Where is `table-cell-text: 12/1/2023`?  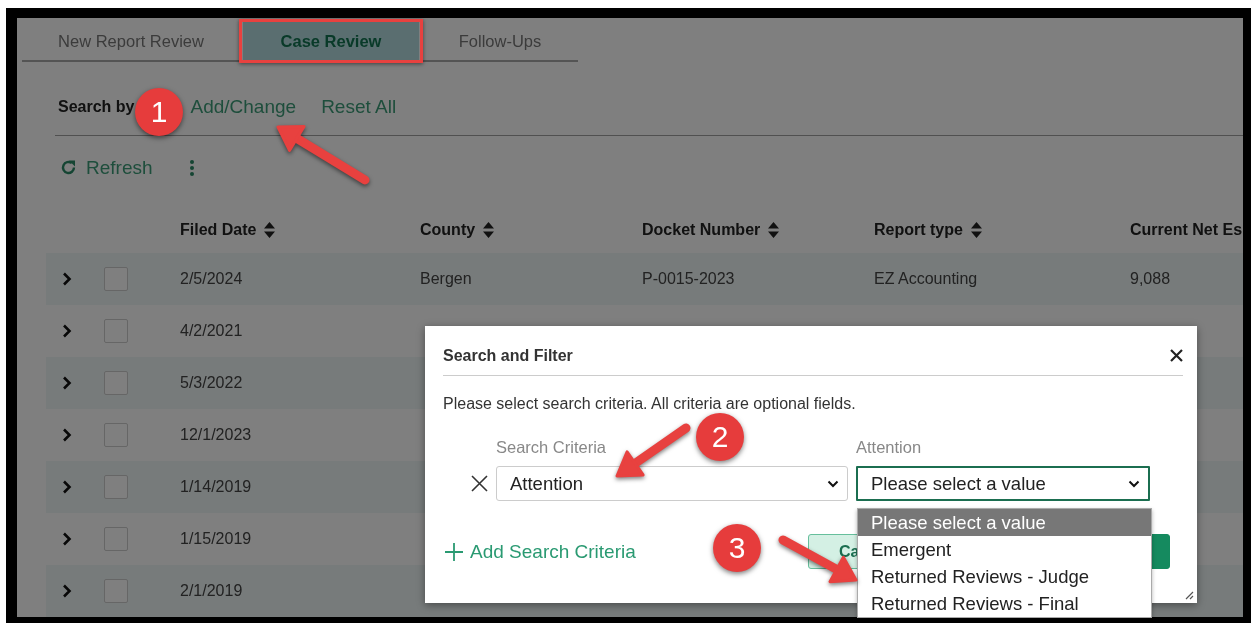 table-cell-text: 12/1/2023 is located at coordinates (216, 435).